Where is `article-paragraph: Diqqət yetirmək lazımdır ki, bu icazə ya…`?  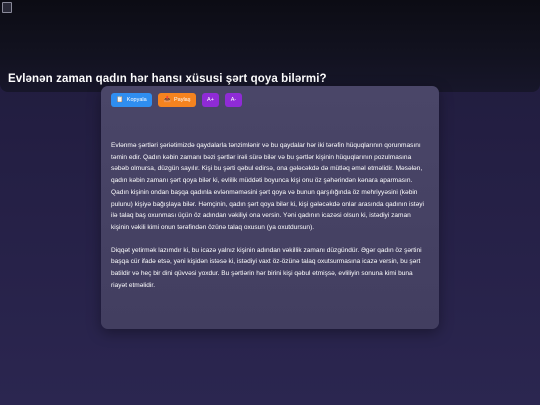
article-paragraph: Diqqət yetirmək lazımdır ki, bu icazə ya… is located at coordinates (266, 267).